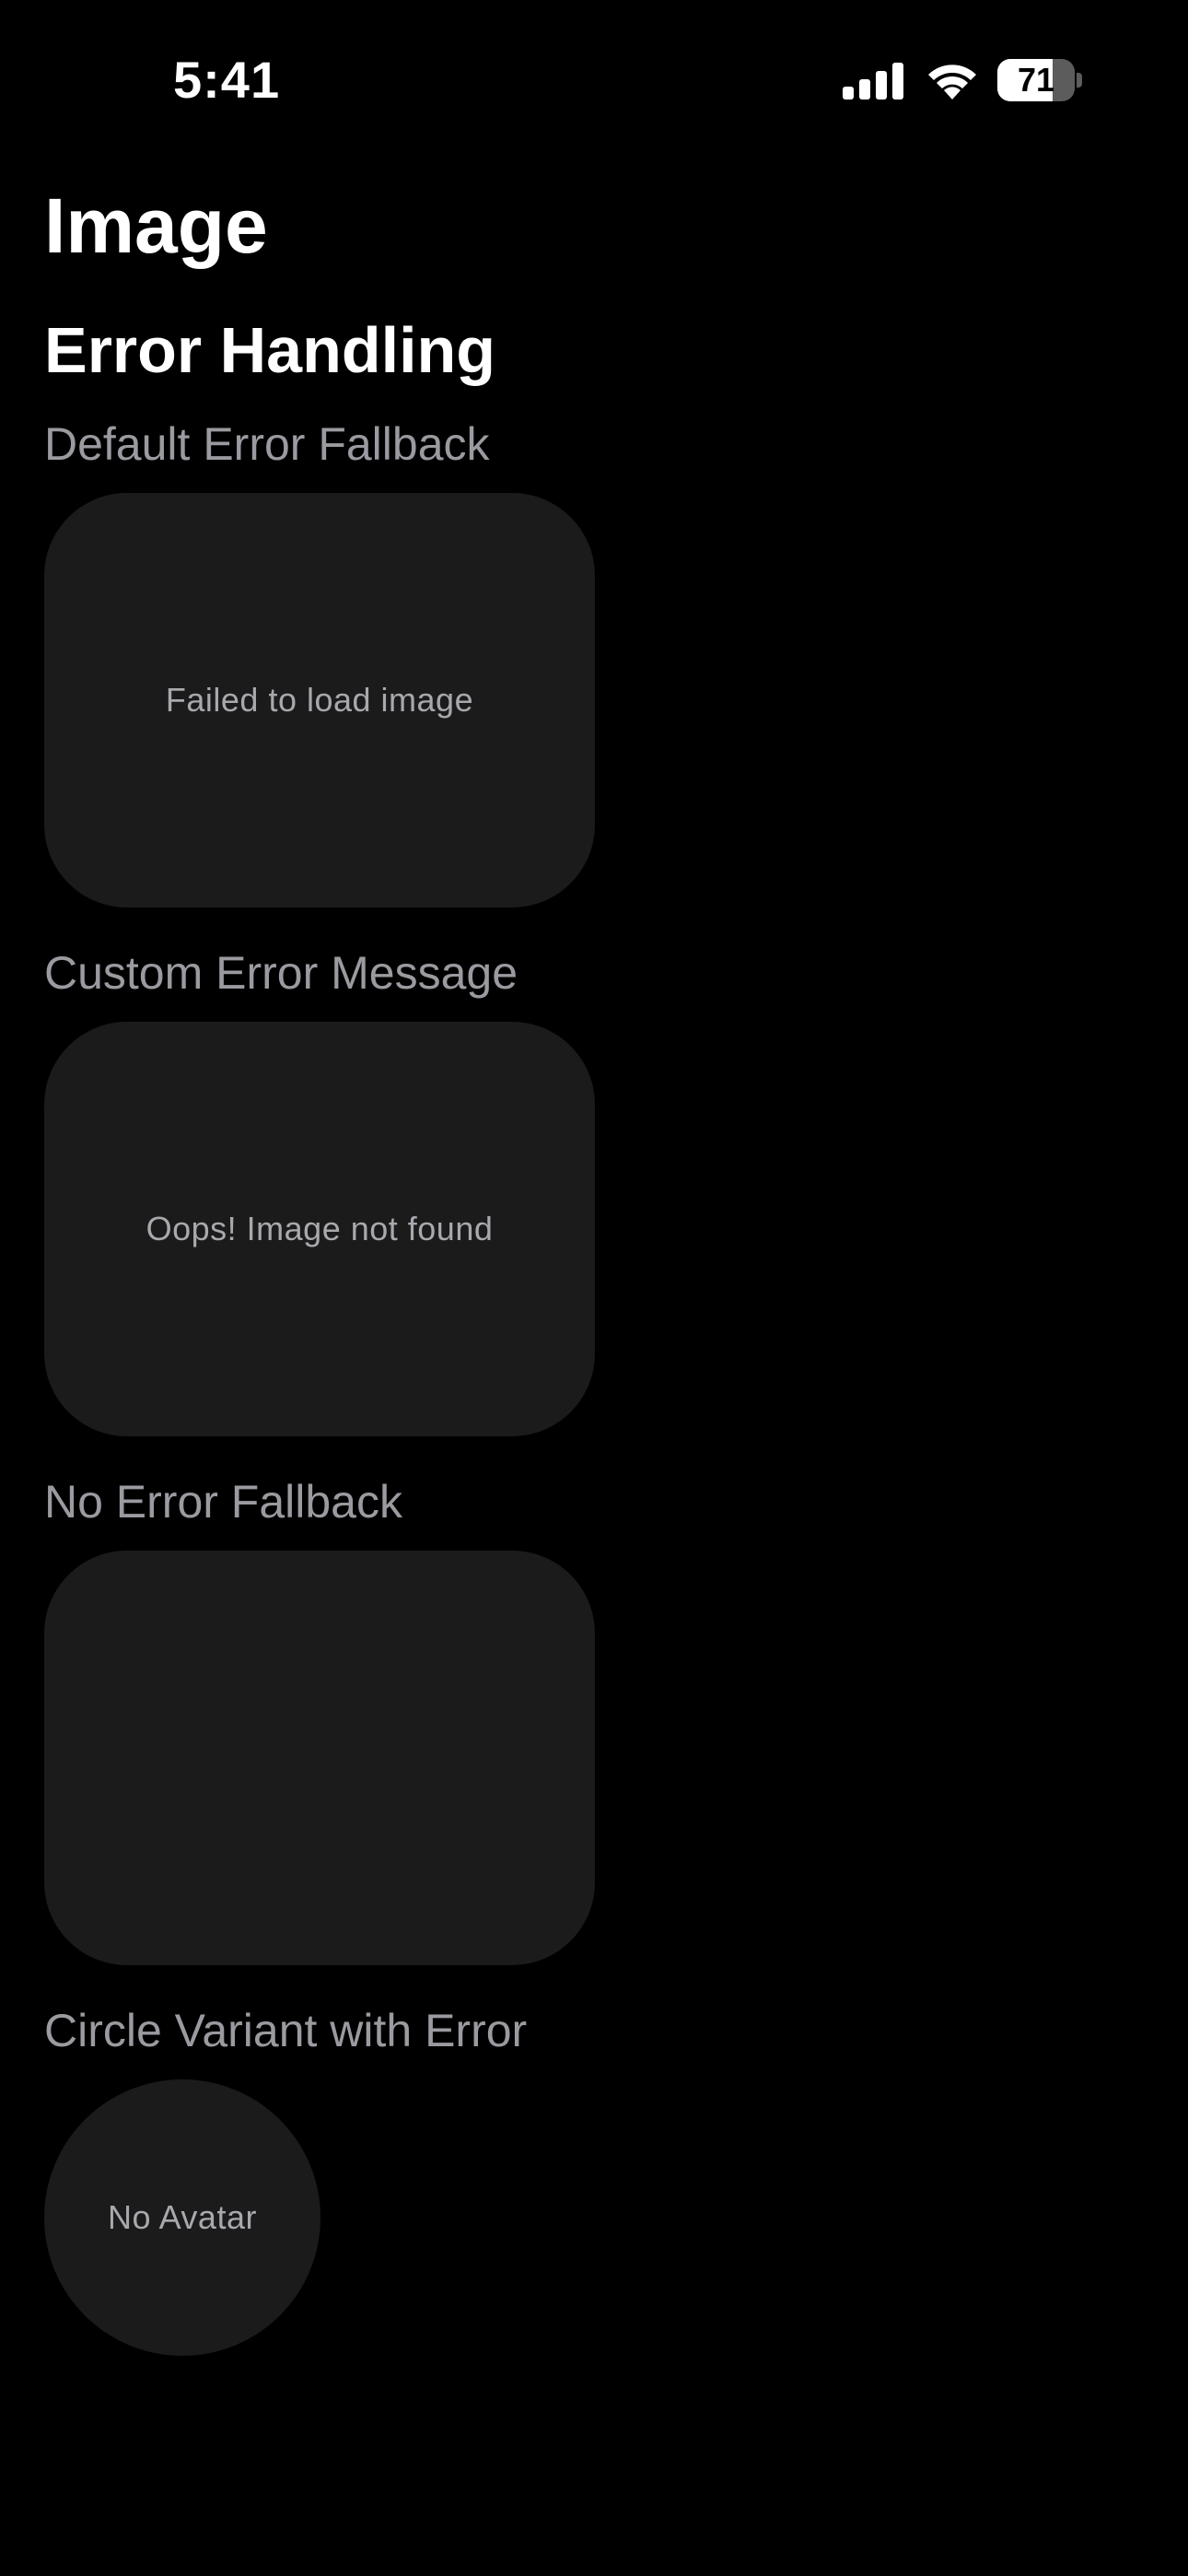  Describe the element at coordinates (874, 80) in the screenshot. I see `signal-icon` at that location.